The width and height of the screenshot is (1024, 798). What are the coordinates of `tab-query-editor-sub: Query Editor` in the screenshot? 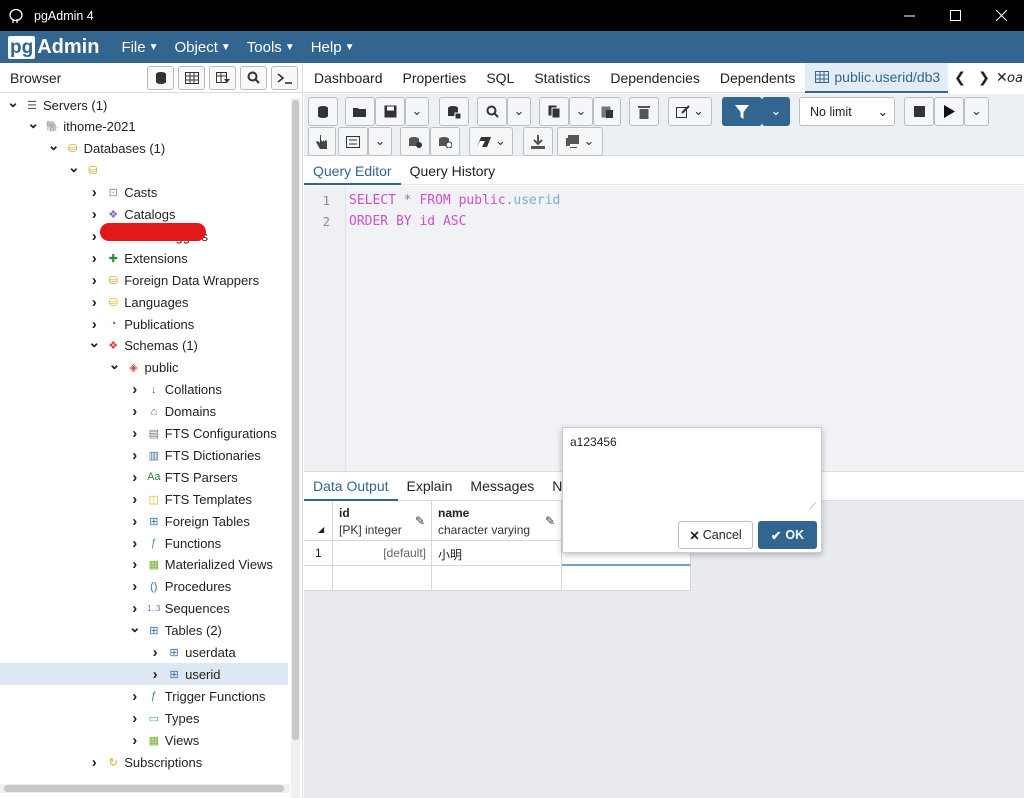 It's located at (352, 171).